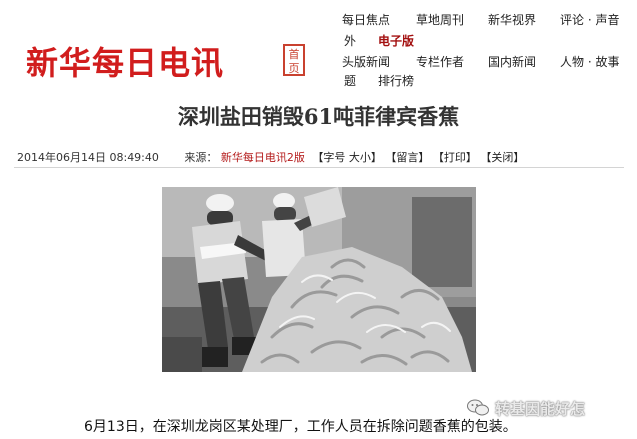 This screenshot has height=439, width=637. Describe the element at coordinates (589, 62) in the screenshot. I see `nav-link-people-stories: 人物 · 故事` at that location.